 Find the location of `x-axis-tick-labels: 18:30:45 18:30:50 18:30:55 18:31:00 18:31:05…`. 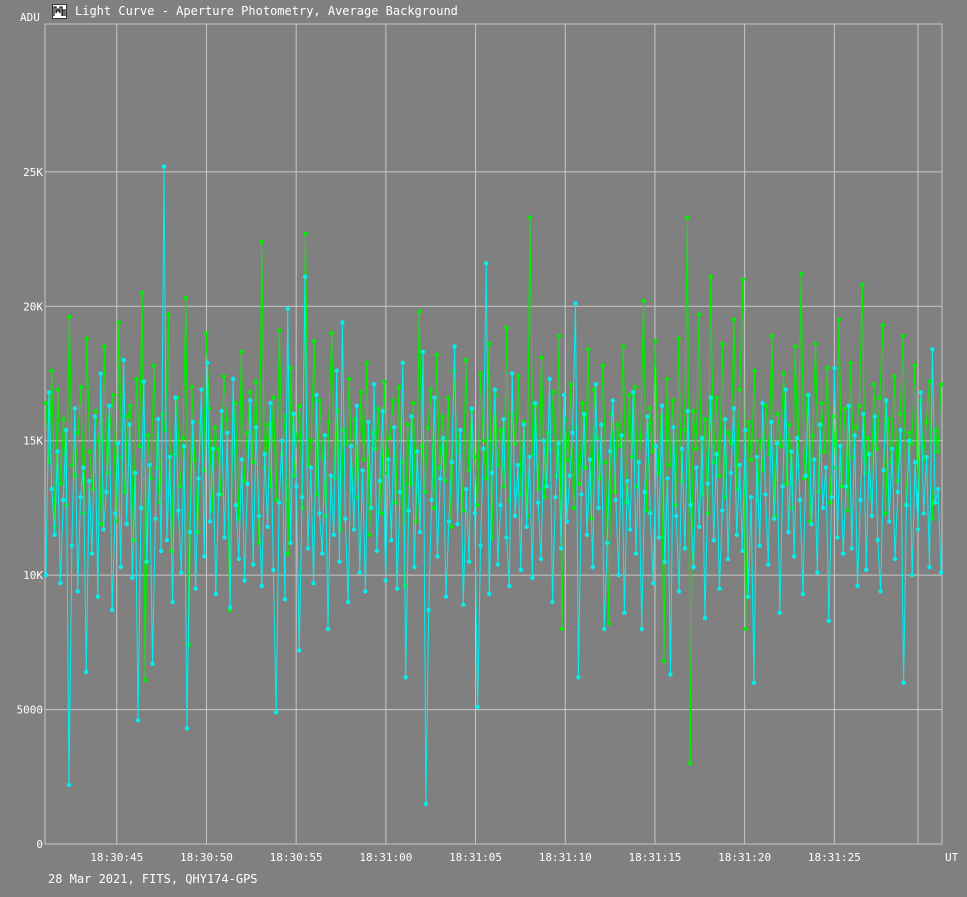

x-axis-tick-labels: 18:30:45 18:30:50 18:30:55 18:31:00 18:31:05… is located at coordinates (475, 857).